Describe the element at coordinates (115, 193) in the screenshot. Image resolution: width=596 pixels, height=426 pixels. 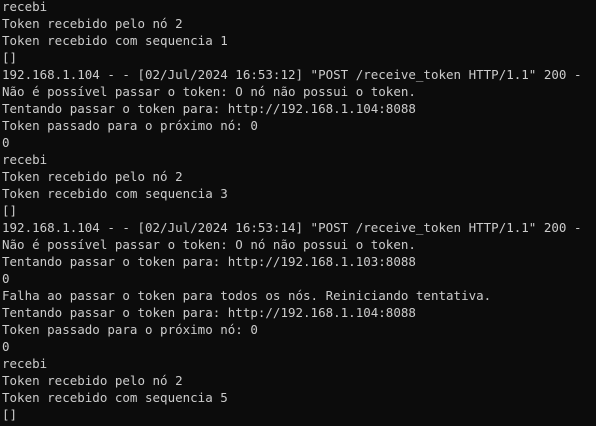
I see `terminal-line: Token recebido com sequencia 3` at that location.